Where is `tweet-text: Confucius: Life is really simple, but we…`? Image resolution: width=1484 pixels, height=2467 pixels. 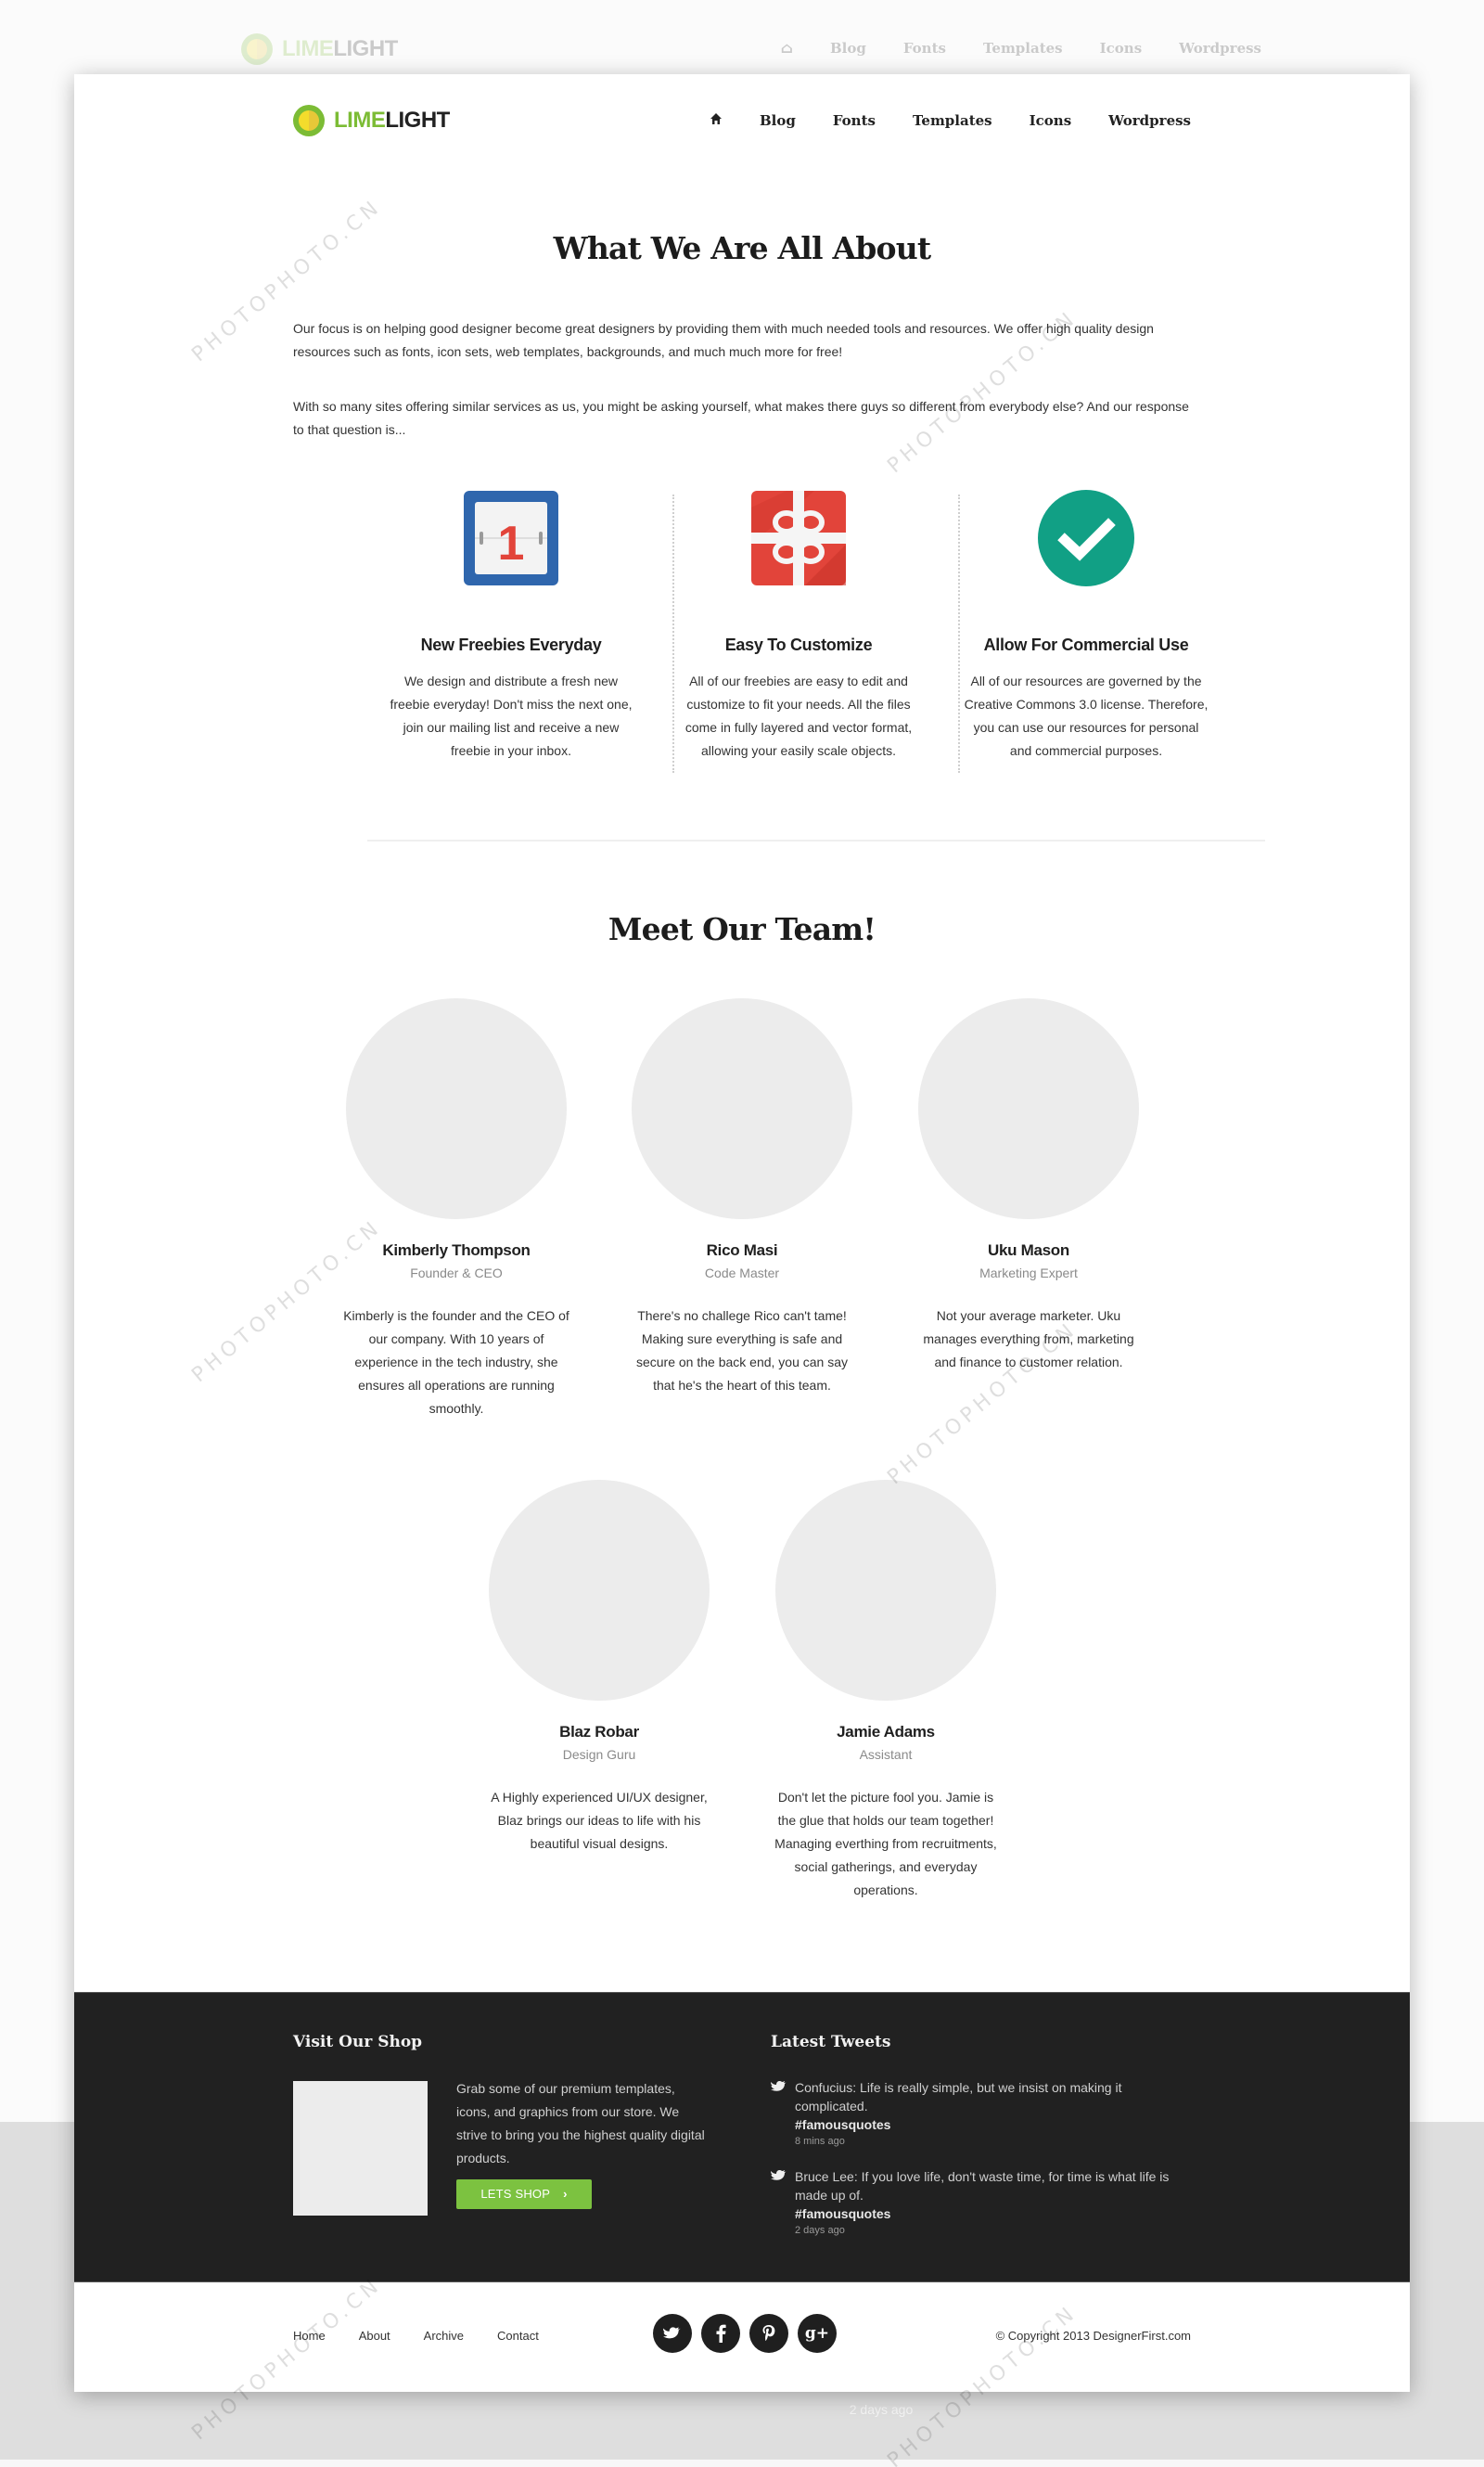
tweet-text: Confucius: Life is really simple, but we… is located at coordinates (958, 2097).